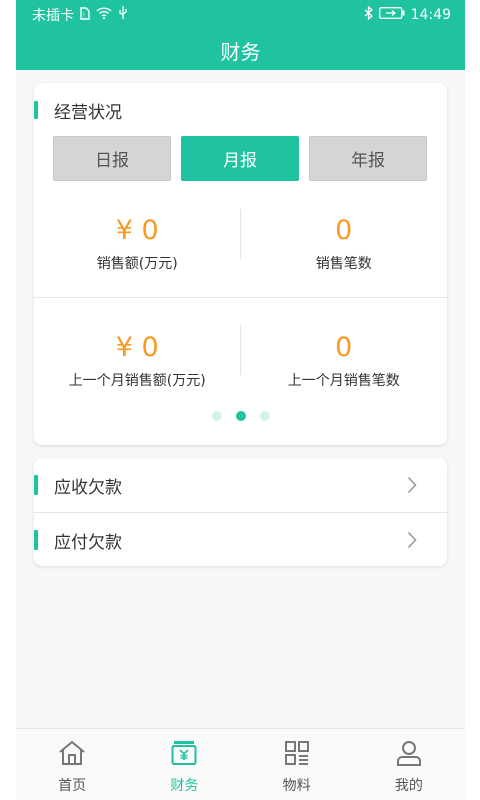  What do you see at coordinates (137, 230) in the screenshot?
I see `current-sales-value: ¥ 0` at bounding box center [137, 230].